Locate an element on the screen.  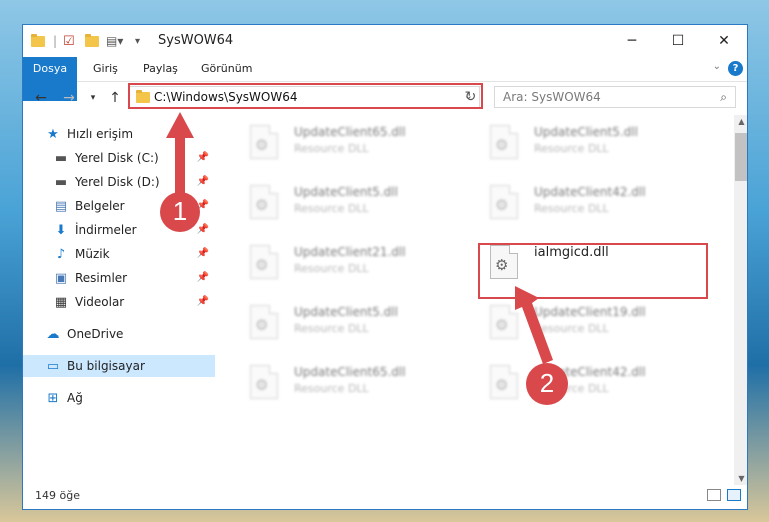
list-item: ⚙ UpdateClient42.dll Resource DLL is located at coordinates (593, 203).